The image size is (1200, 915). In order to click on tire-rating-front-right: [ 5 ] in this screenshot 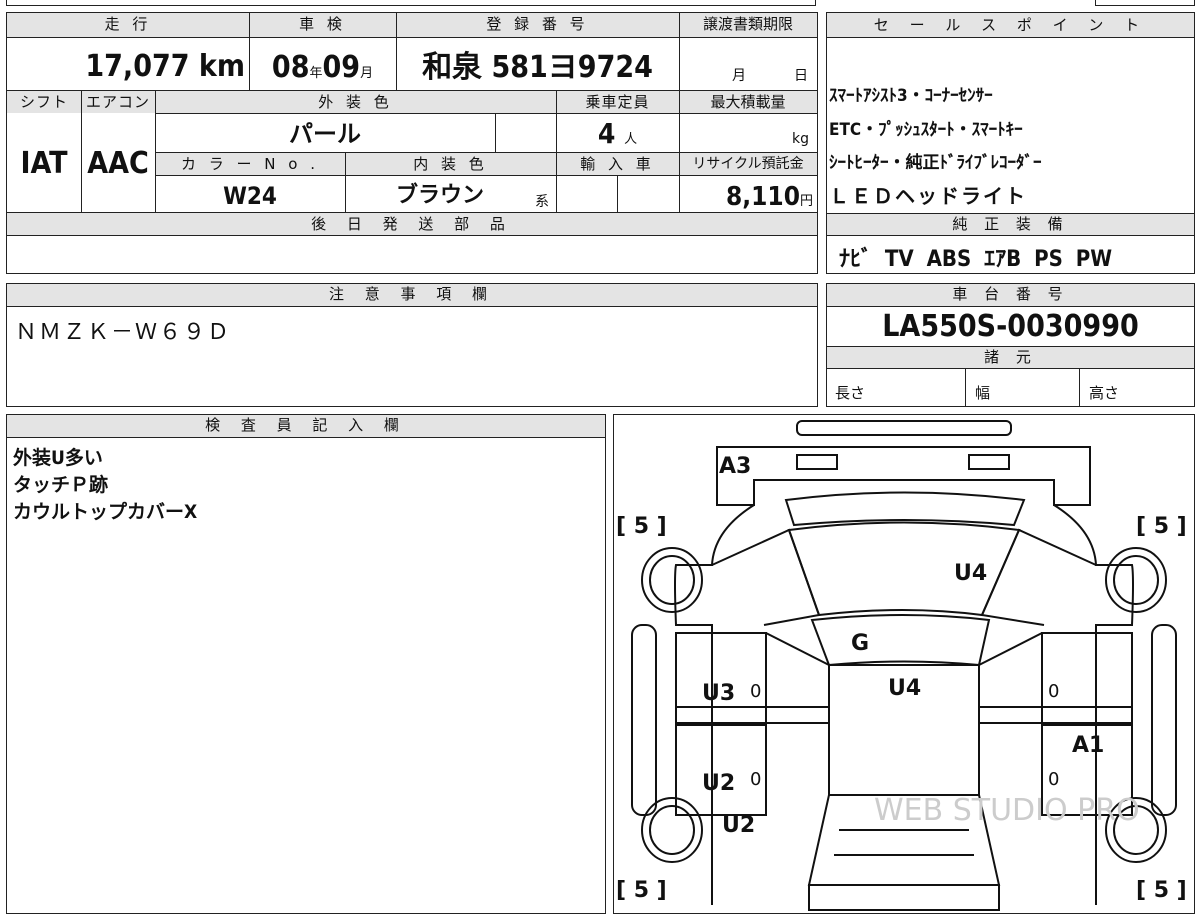, I will do `click(1161, 890)`.